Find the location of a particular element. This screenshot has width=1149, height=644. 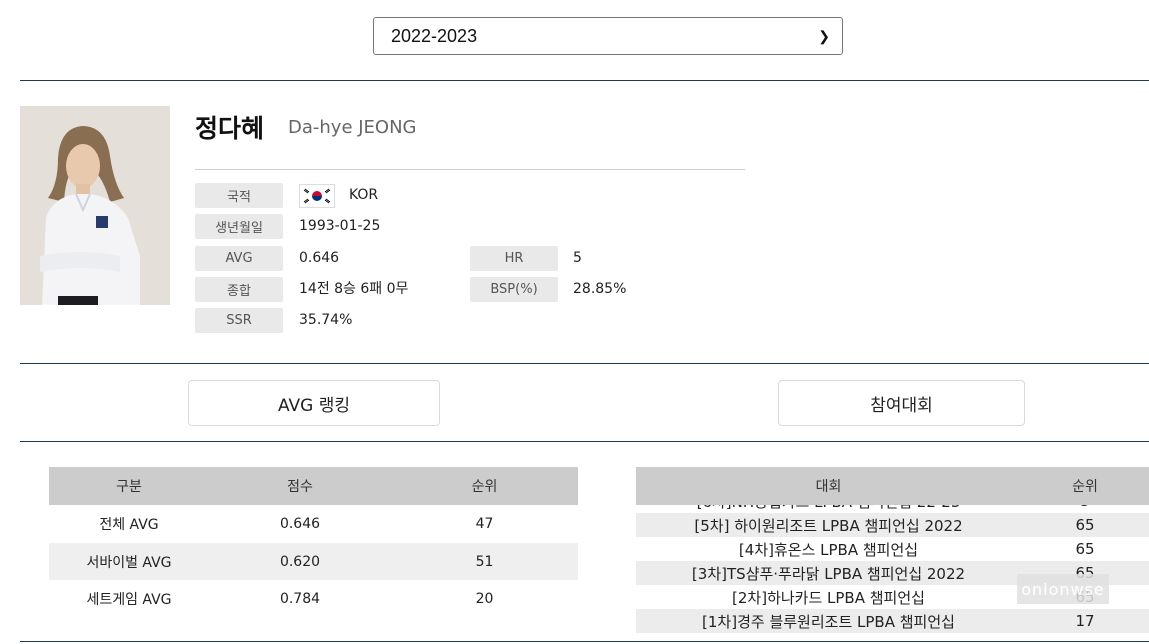

bsp-label: BSP(%) is located at coordinates (514, 289).